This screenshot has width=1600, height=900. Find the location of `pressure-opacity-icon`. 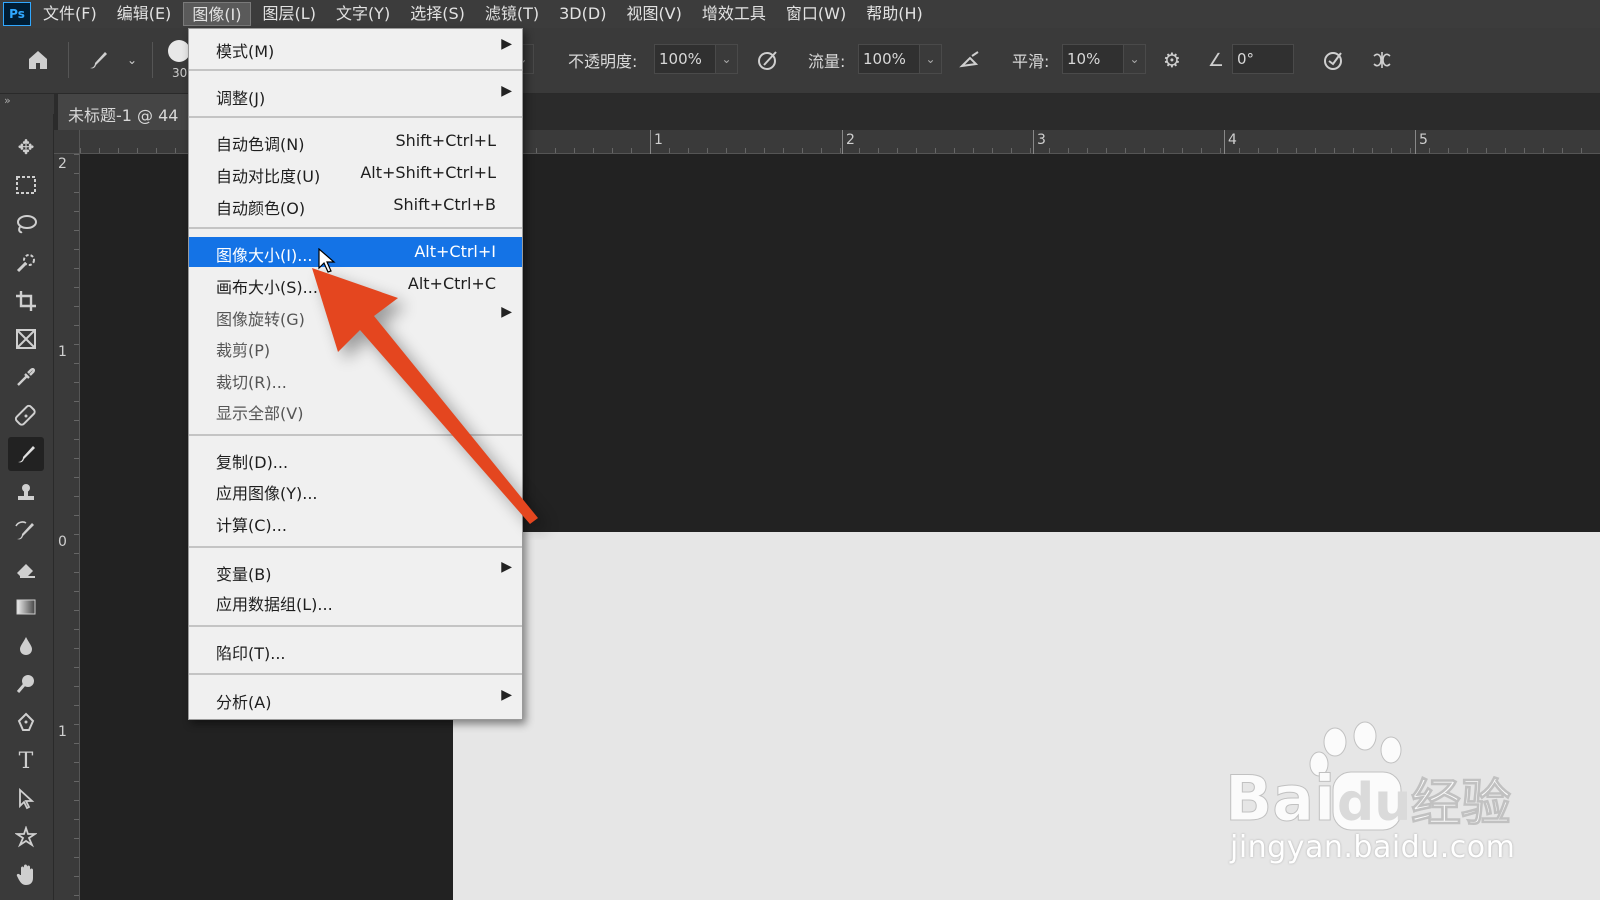

pressure-opacity-icon is located at coordinates (768, 60).